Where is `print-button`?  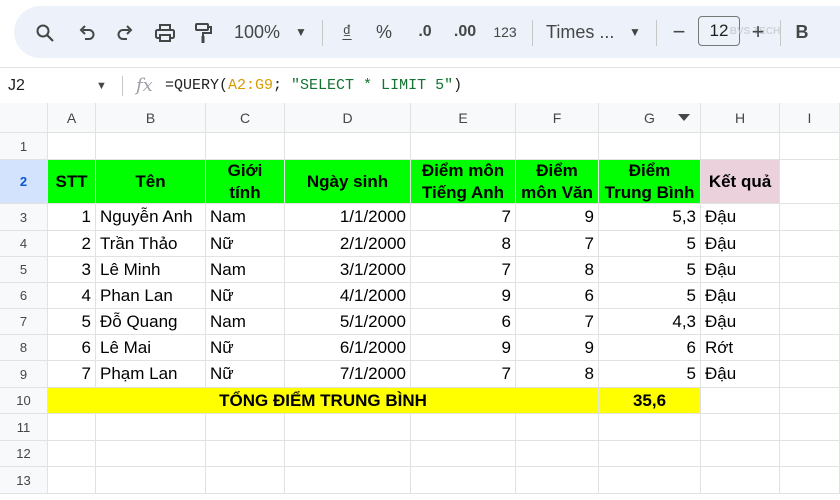
print-button is located at coordinates (165, 32).